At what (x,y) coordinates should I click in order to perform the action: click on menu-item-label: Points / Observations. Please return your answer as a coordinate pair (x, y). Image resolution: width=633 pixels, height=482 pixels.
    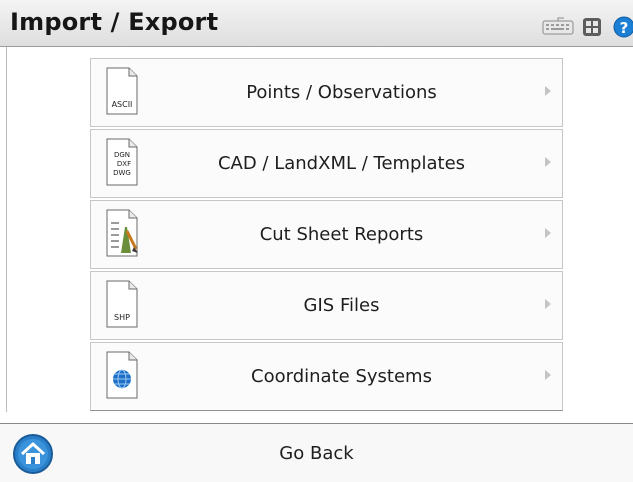
    Looking at the image, I should click on (341, 92).